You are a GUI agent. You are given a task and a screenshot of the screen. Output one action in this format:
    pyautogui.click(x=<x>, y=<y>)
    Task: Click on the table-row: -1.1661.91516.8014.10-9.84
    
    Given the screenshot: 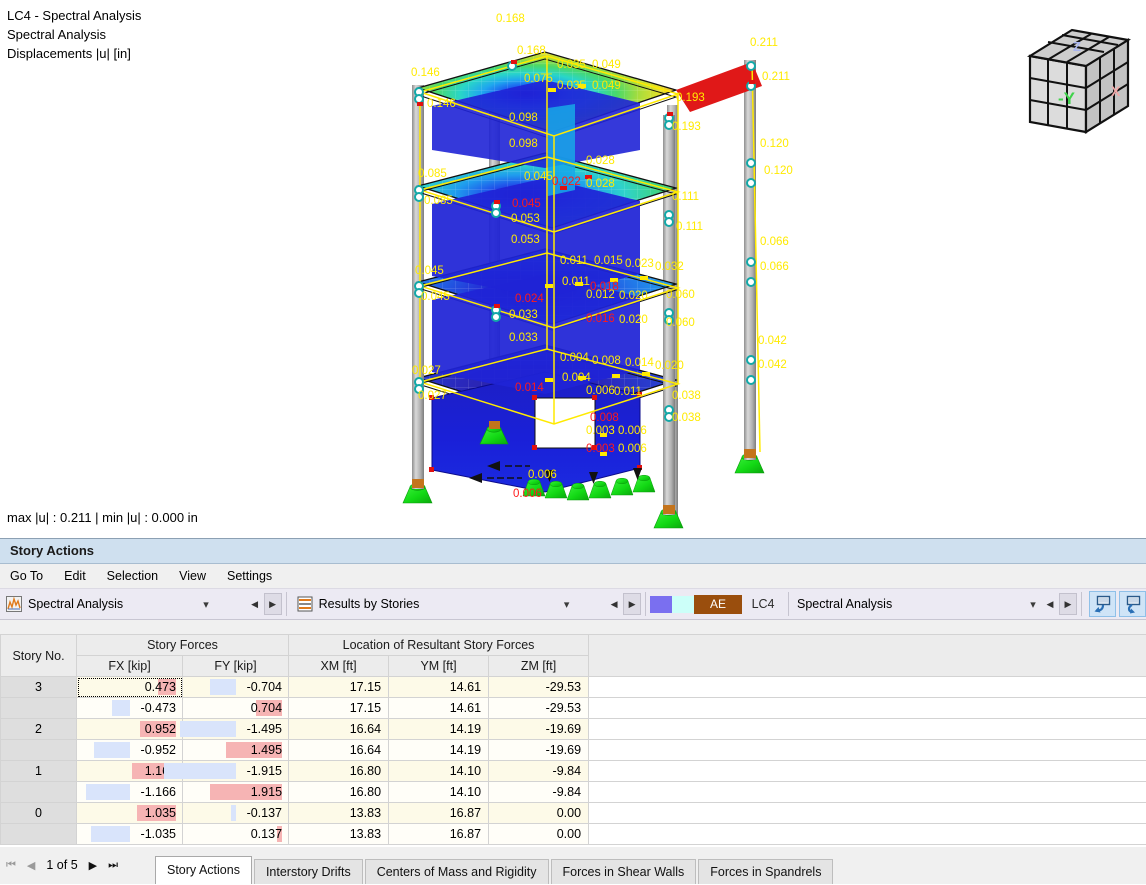 What is the action you would take?
    pyautogui.click(x=573, y=792)
    